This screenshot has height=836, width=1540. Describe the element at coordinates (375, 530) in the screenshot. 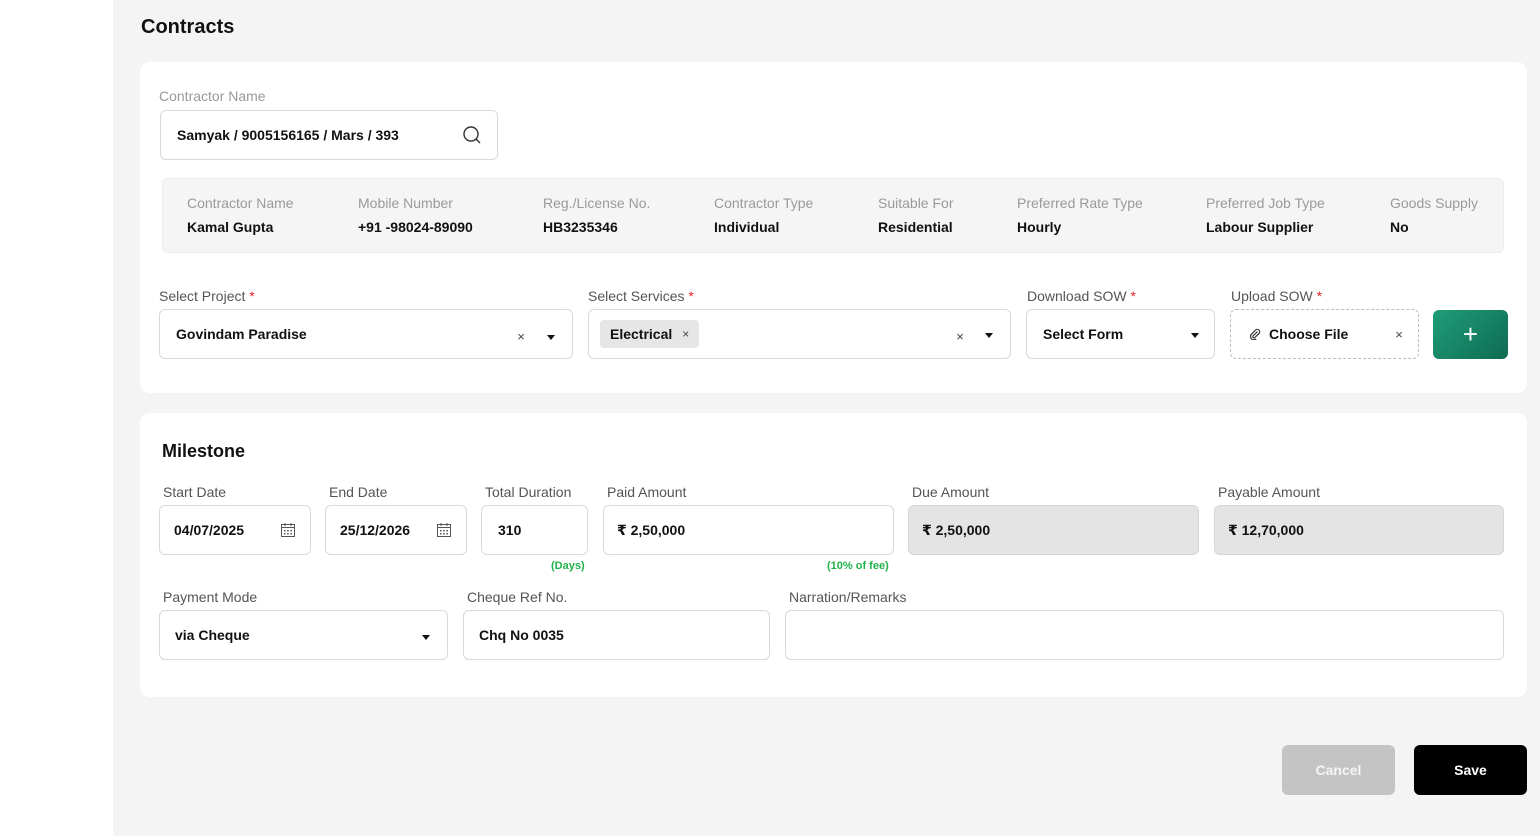

I see `end-date-value: 25/12/2026` at that location.